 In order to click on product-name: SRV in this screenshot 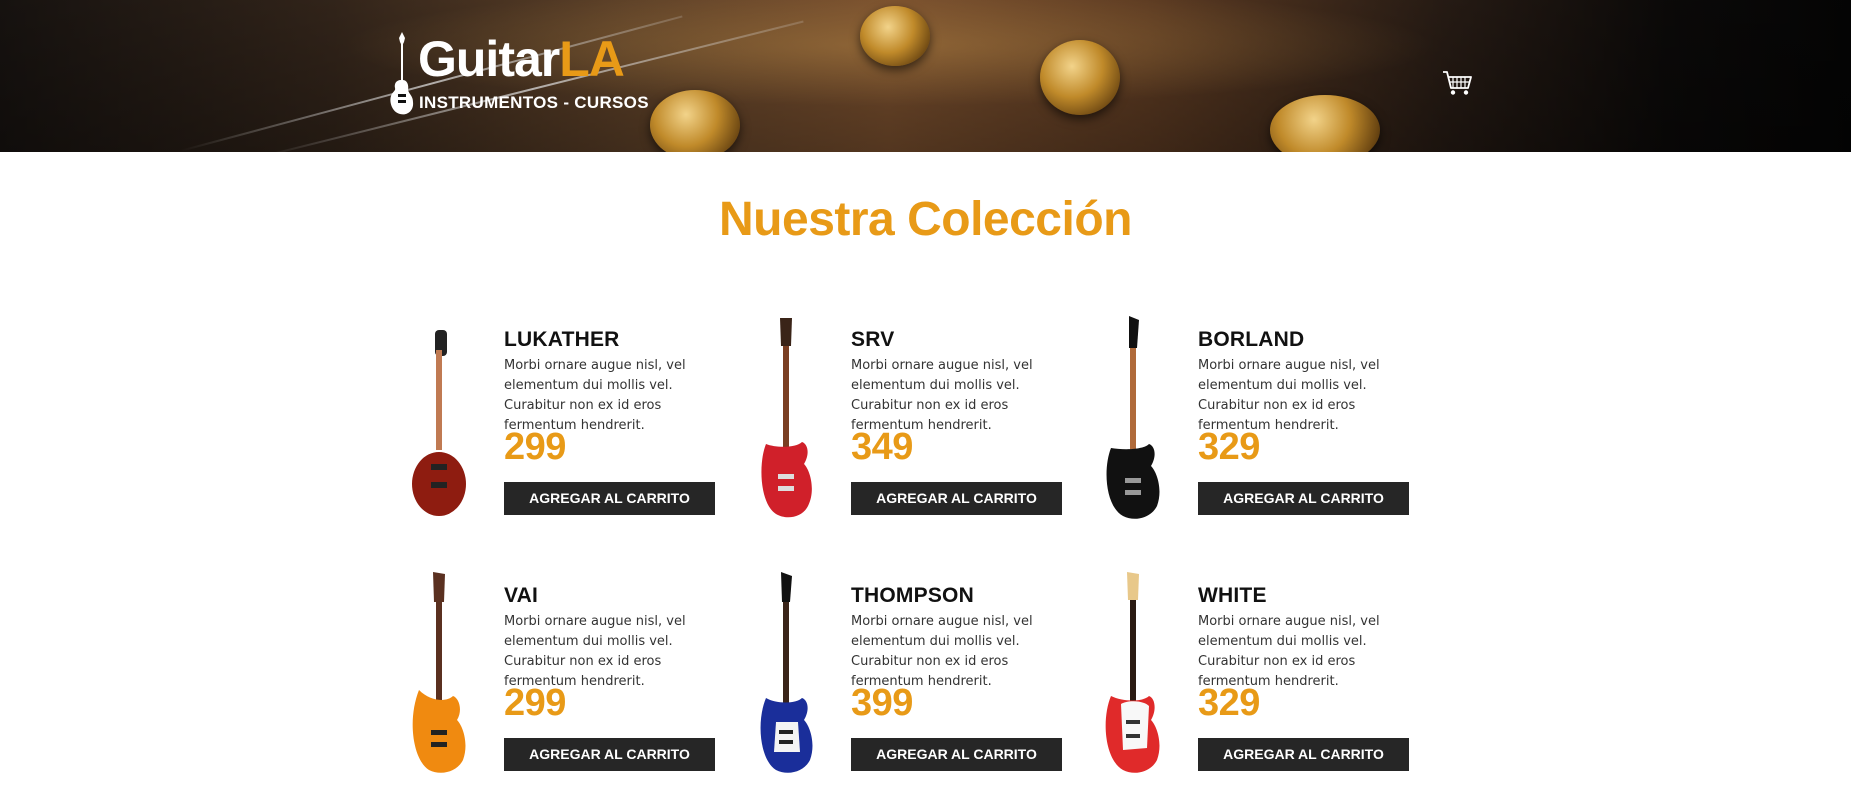, I will do `click(873, 339)`.